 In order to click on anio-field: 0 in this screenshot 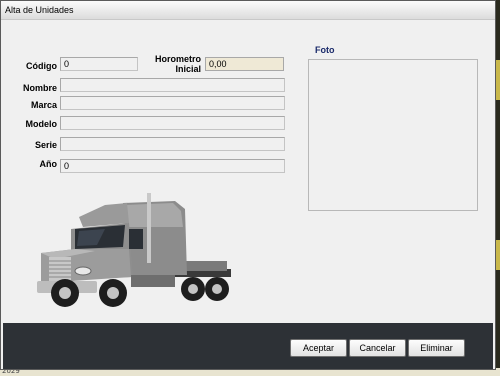, I will do `click(172, 166)`.